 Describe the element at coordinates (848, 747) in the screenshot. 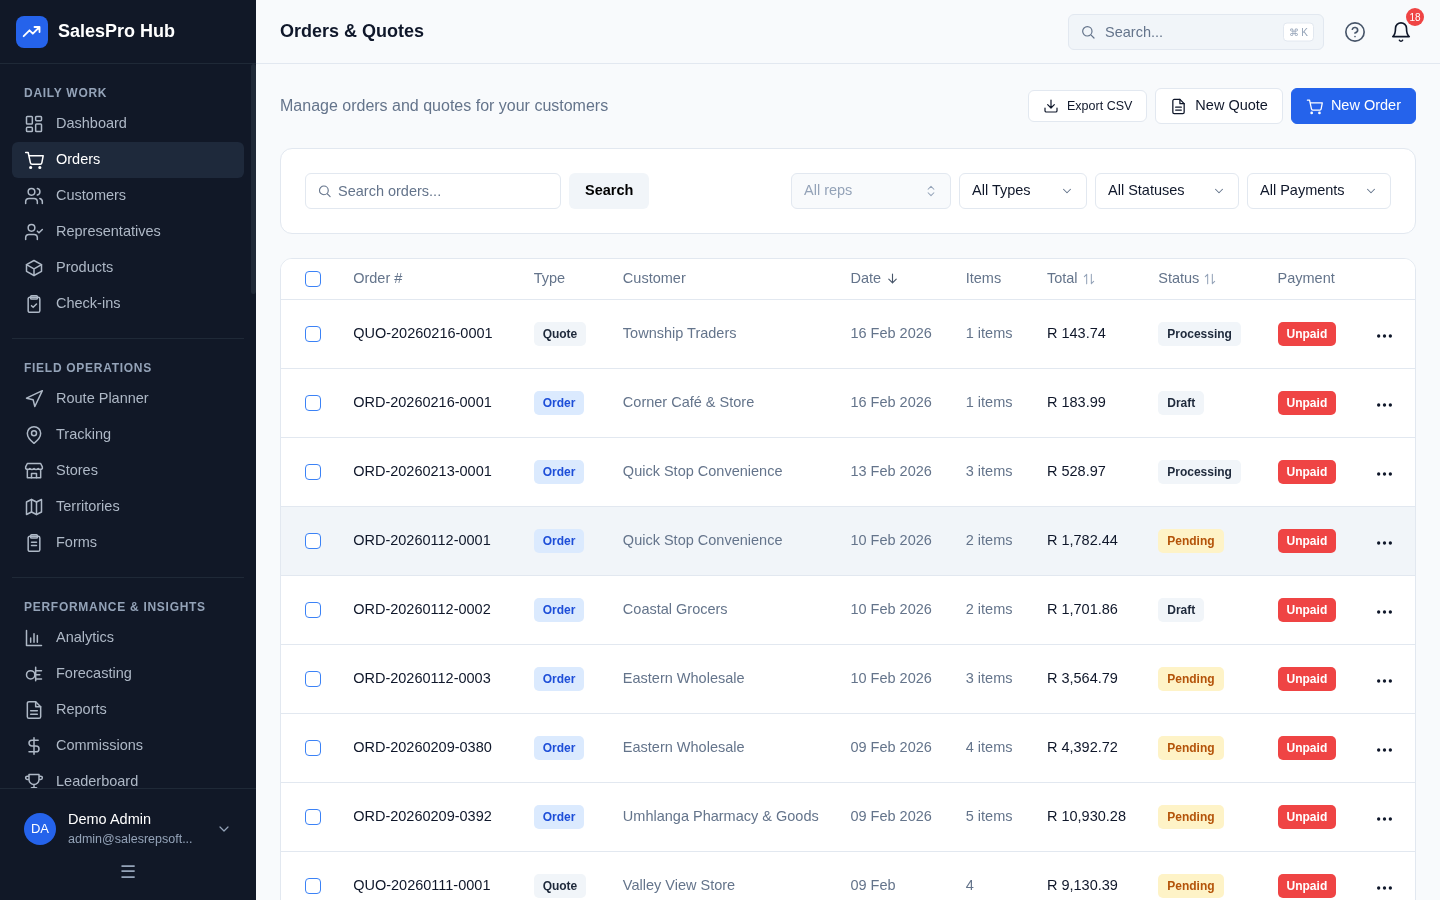

I see `table-row: ORD-20260209-0380 Order Eastern Wholesale 09 Feb 2026 4 items R 4,392.72 Pending Unpaid` at that location.